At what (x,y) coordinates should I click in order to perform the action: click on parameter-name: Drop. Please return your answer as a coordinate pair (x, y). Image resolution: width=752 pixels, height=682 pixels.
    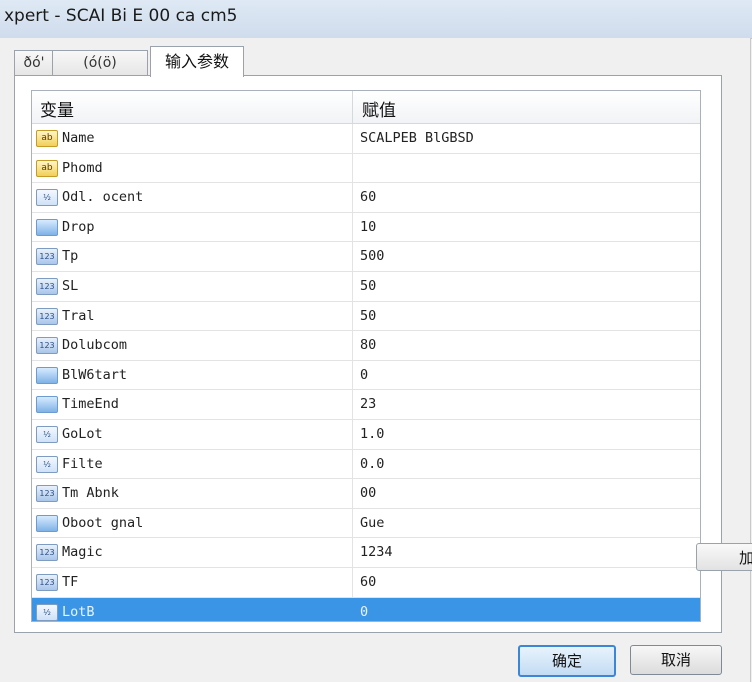
    Looking at the image, I should click on (78, 226).